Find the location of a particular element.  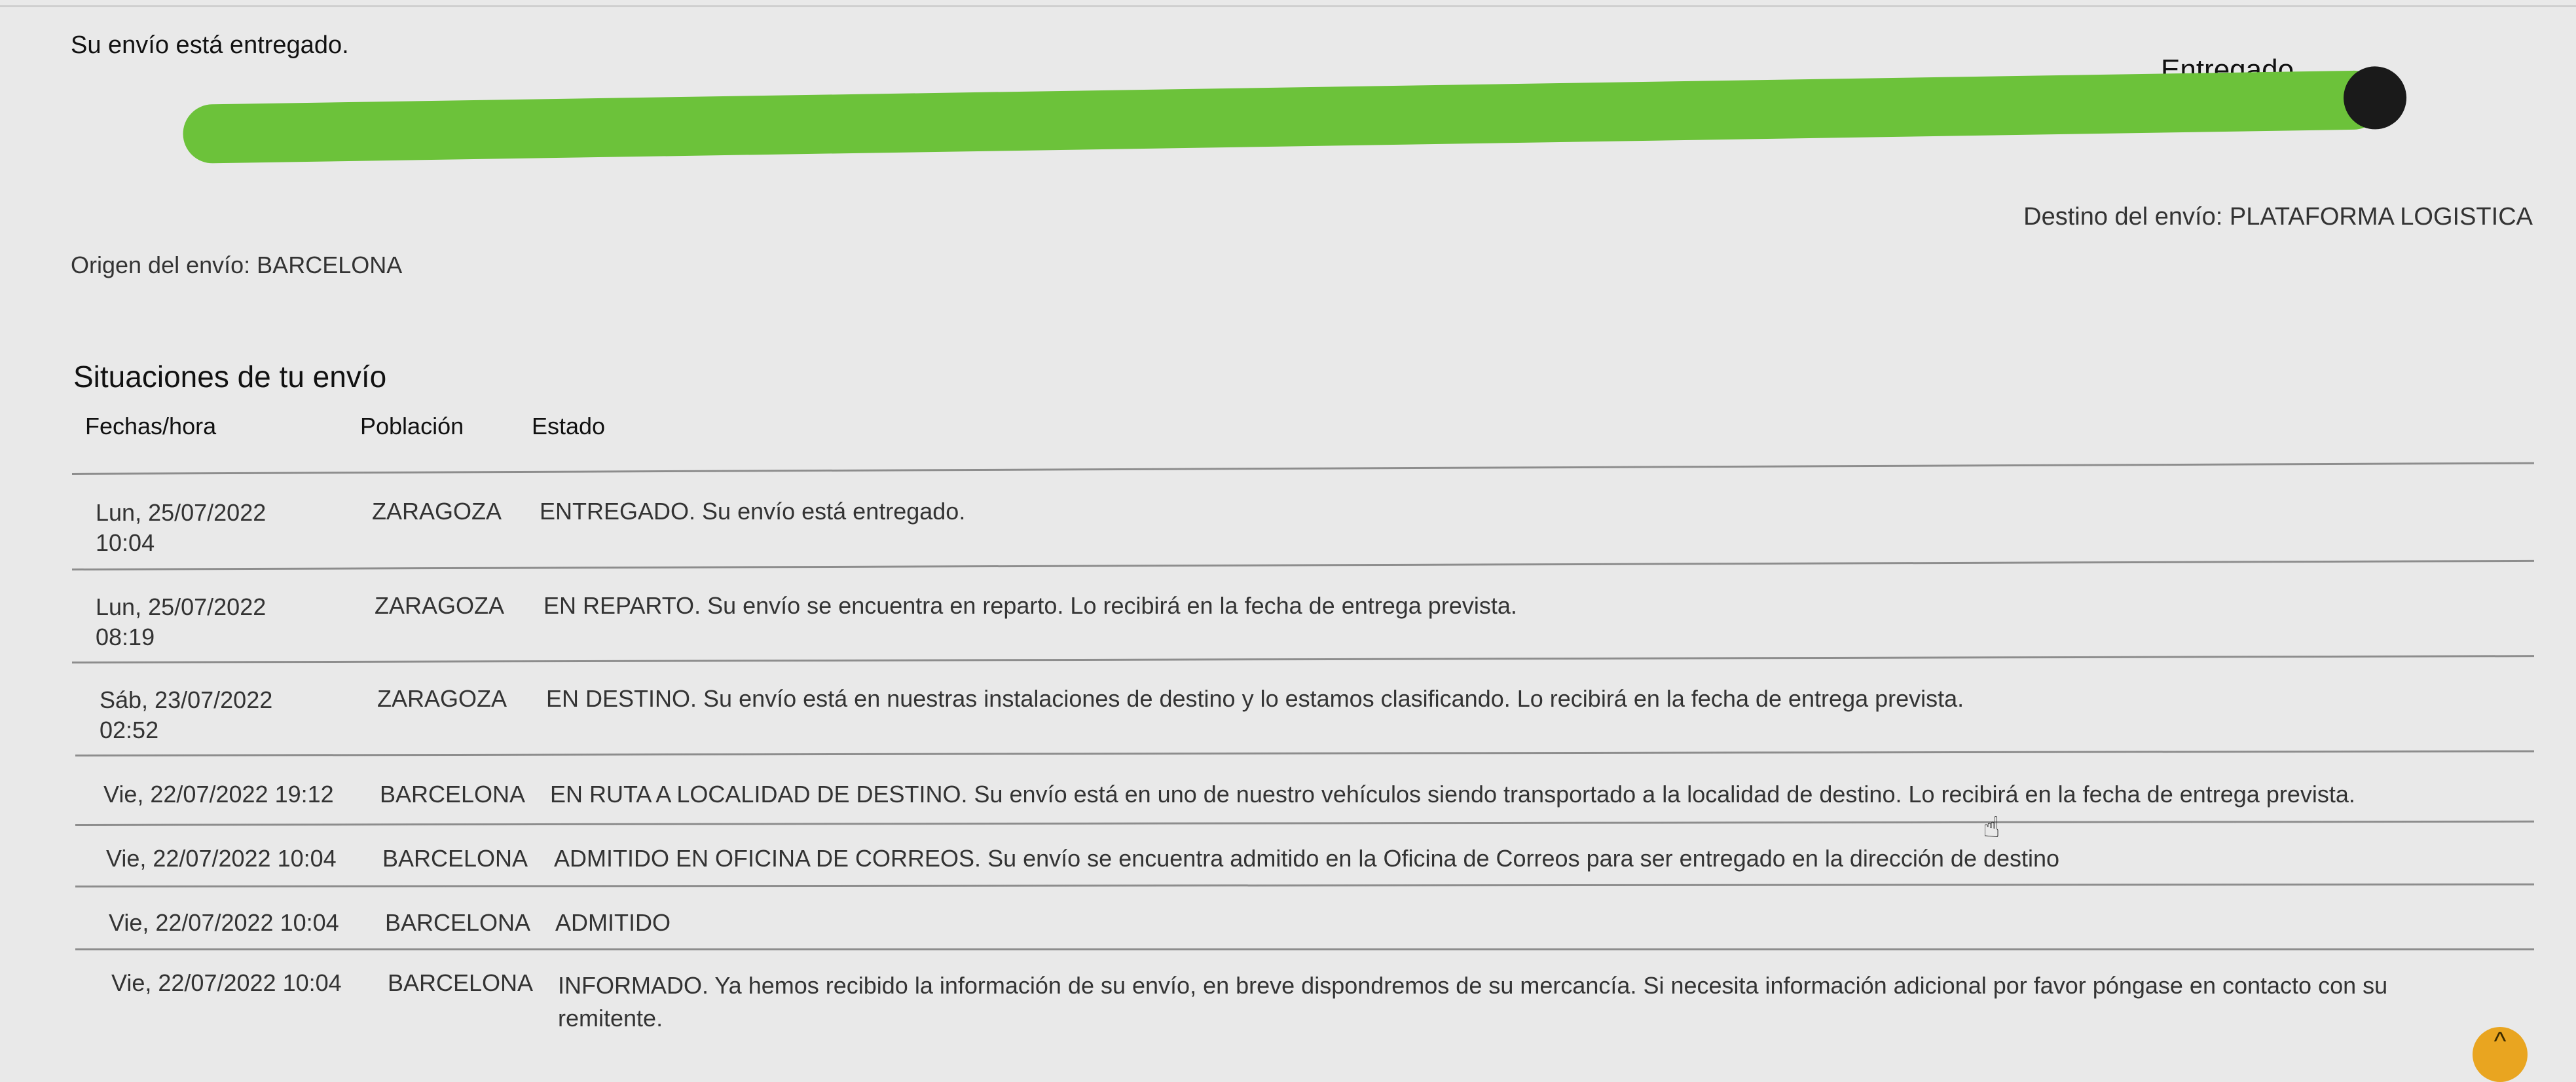

event-row: Vie, 22/07/2022 10:04 BARCELONA ADMITIDO is located at coordinates (1303, 925).